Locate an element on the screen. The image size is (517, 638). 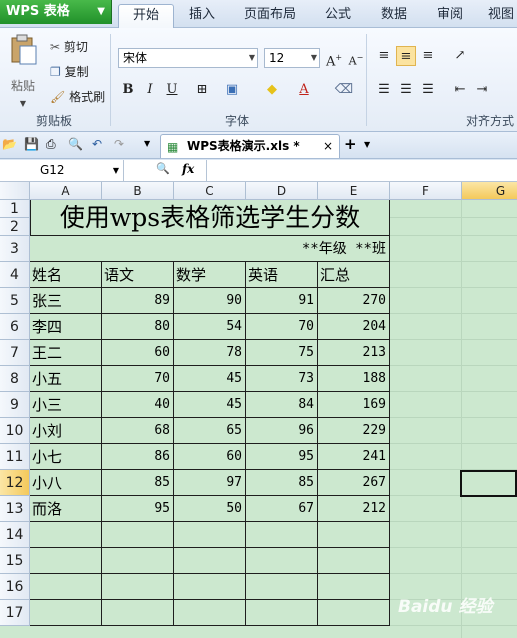
header-cell-2: 语文 is located at coordinates (138, 275).